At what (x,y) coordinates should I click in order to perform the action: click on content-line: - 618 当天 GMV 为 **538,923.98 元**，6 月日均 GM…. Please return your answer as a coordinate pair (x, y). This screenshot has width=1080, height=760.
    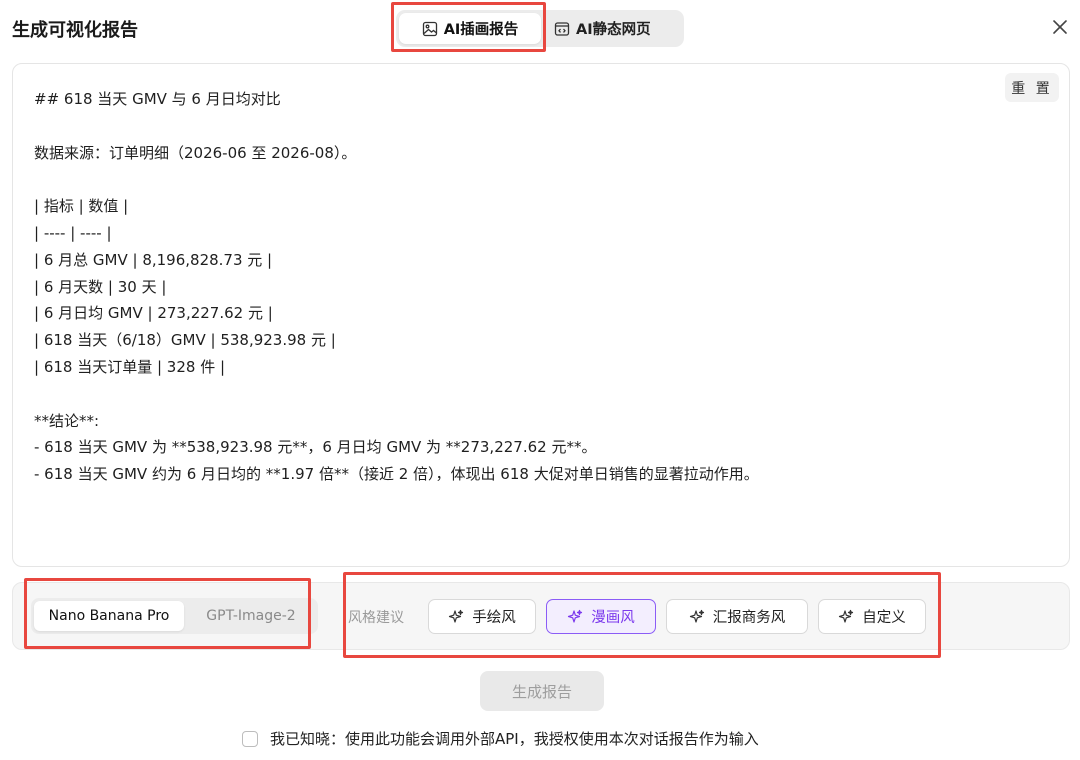
    Looking at the image, I should click on (315, 447).